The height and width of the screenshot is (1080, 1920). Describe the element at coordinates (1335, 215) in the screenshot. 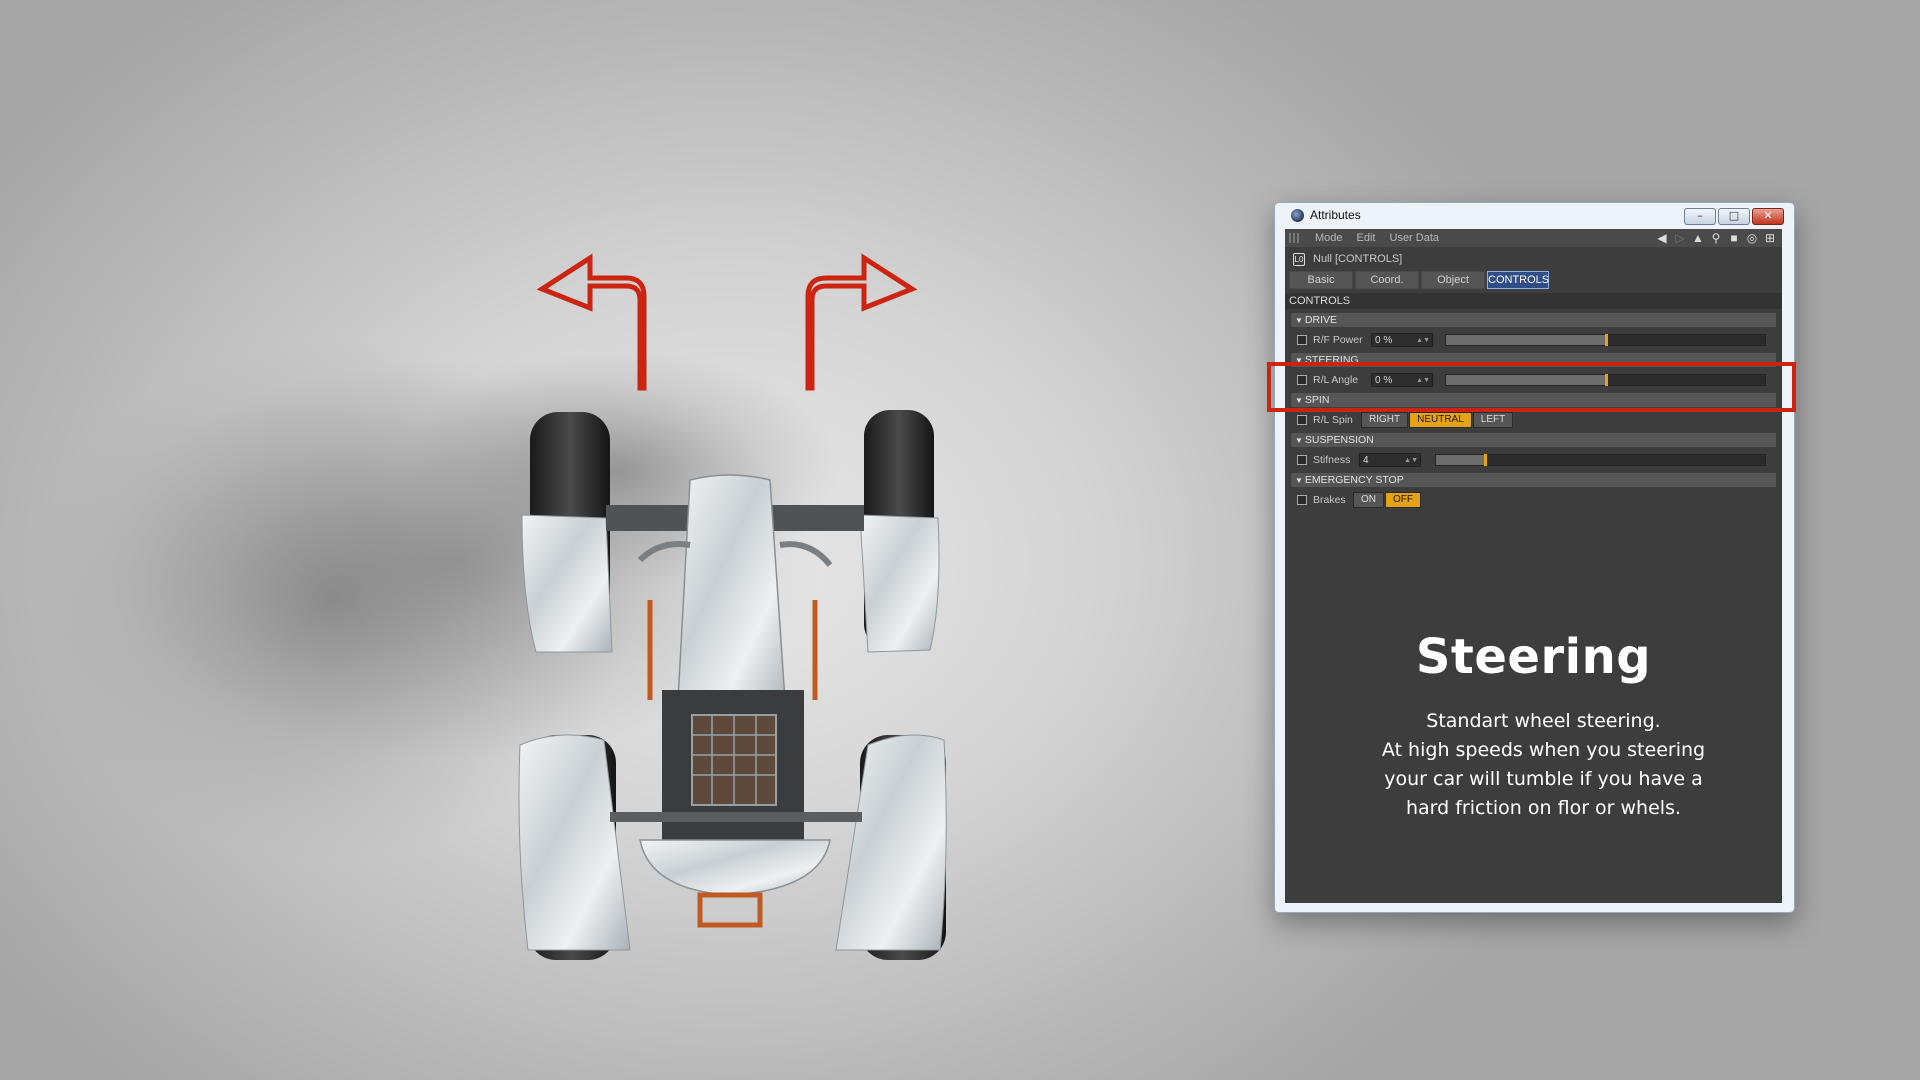

I see `window-title: Attributes` at that location.